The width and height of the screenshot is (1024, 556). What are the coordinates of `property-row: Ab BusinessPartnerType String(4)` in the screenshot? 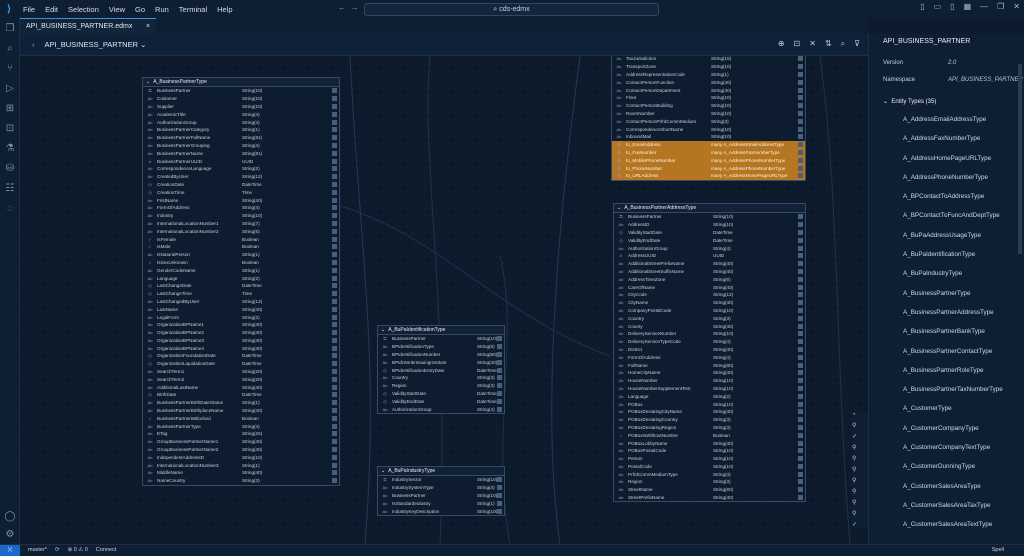 It's located at (241, 426).